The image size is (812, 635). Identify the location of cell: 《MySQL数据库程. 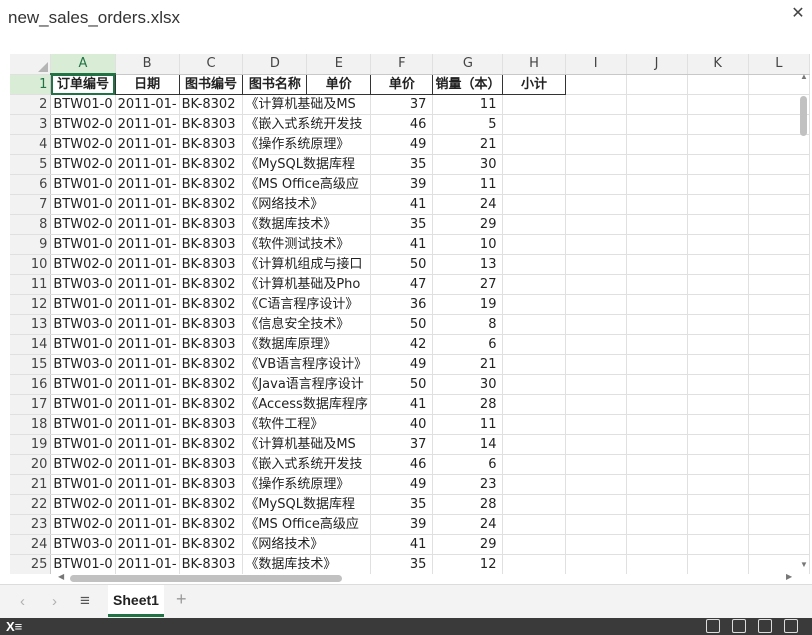
(307, 164).